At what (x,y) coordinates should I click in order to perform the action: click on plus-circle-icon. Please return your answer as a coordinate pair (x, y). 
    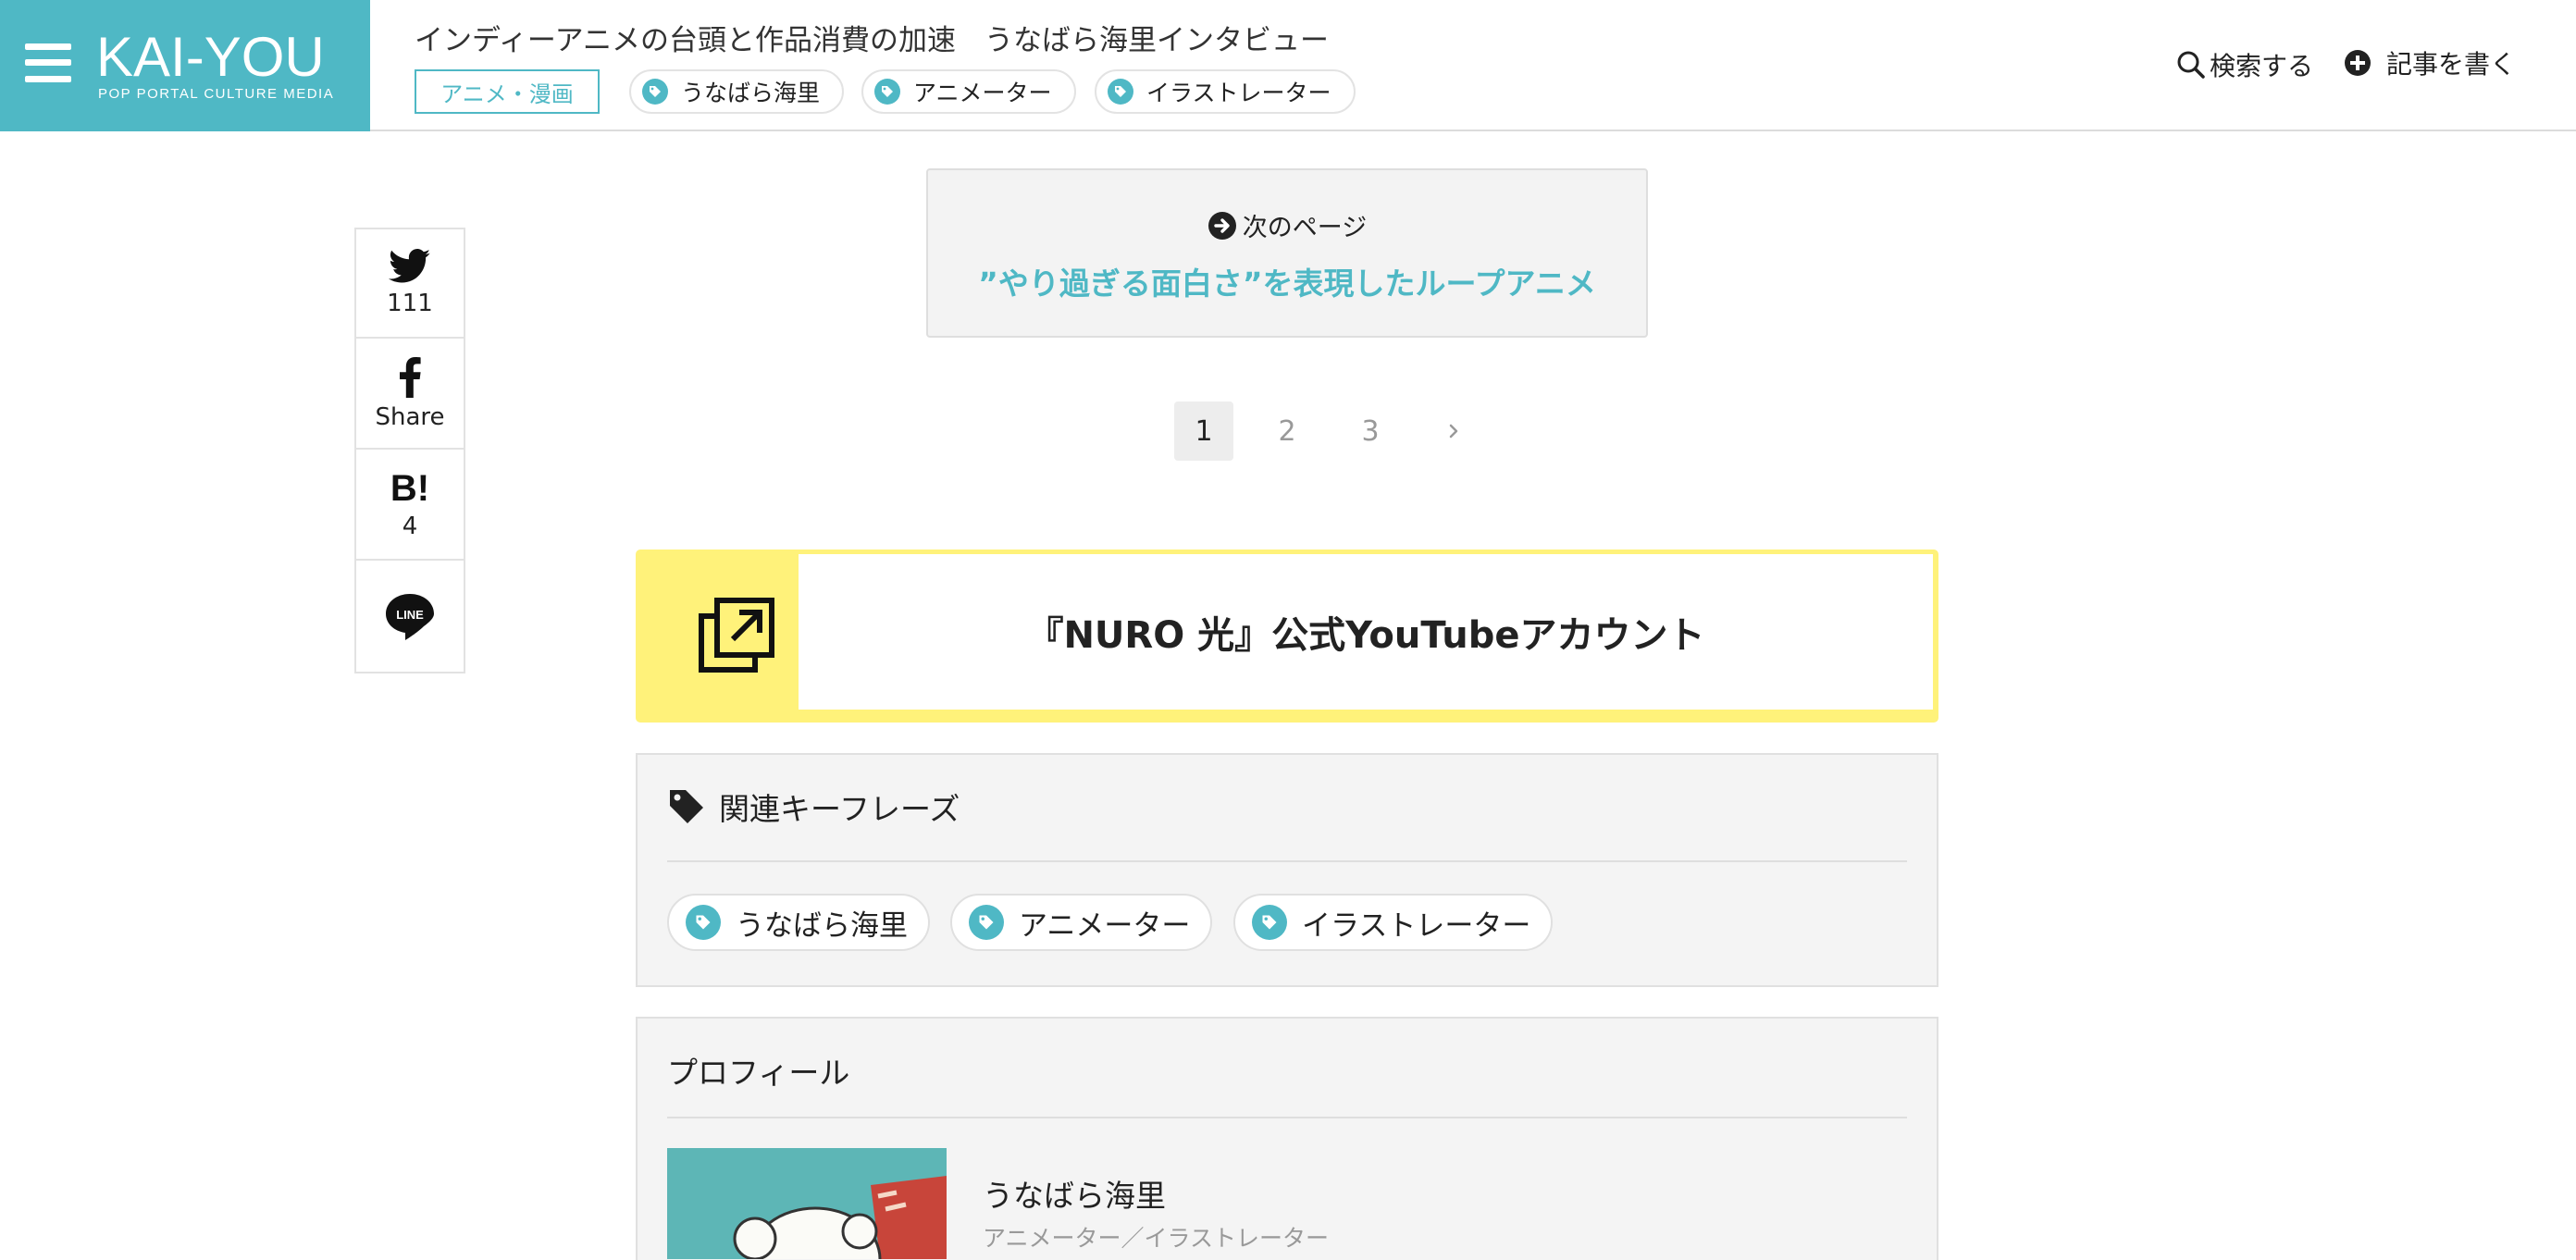
    Looking at the image, I should click on (2358, 63).